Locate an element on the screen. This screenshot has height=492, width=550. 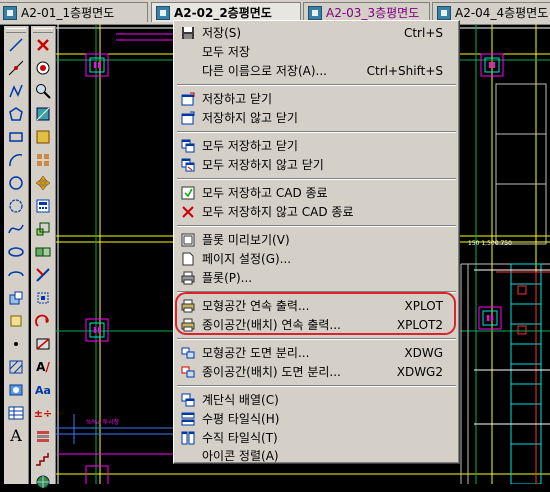
menu-item-exit-cad-without-save: 모두 저장하지 않고 CAD 종료 is located at coordinates (316, 211).